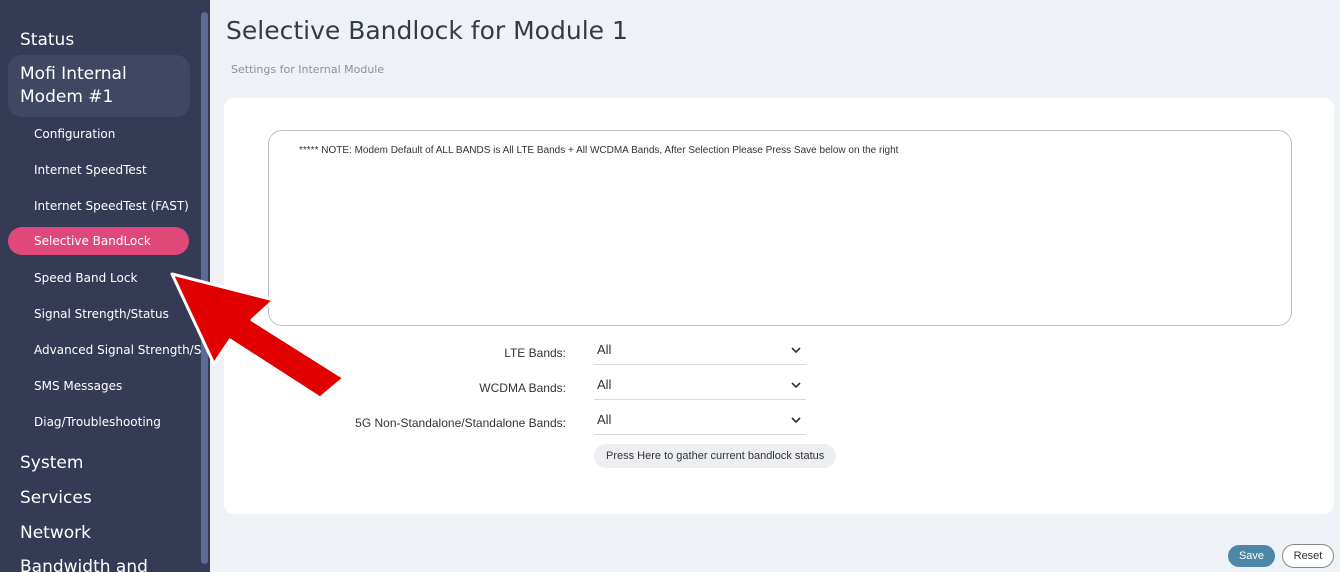  Describe the element at coordinates (109, 350) in the screenshot. I see `sidebar-item-advanced-signal: Advanced Signal Strength/Status` at that location.